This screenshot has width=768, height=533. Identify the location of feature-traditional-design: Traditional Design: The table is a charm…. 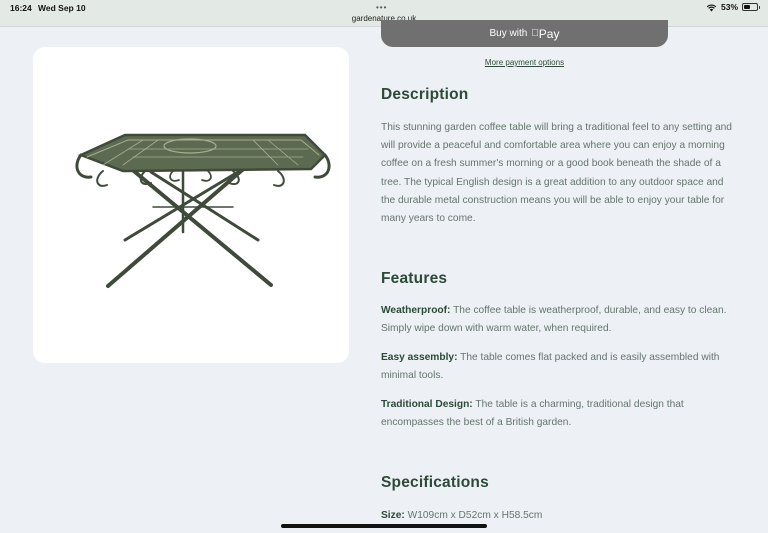
(557, 414).